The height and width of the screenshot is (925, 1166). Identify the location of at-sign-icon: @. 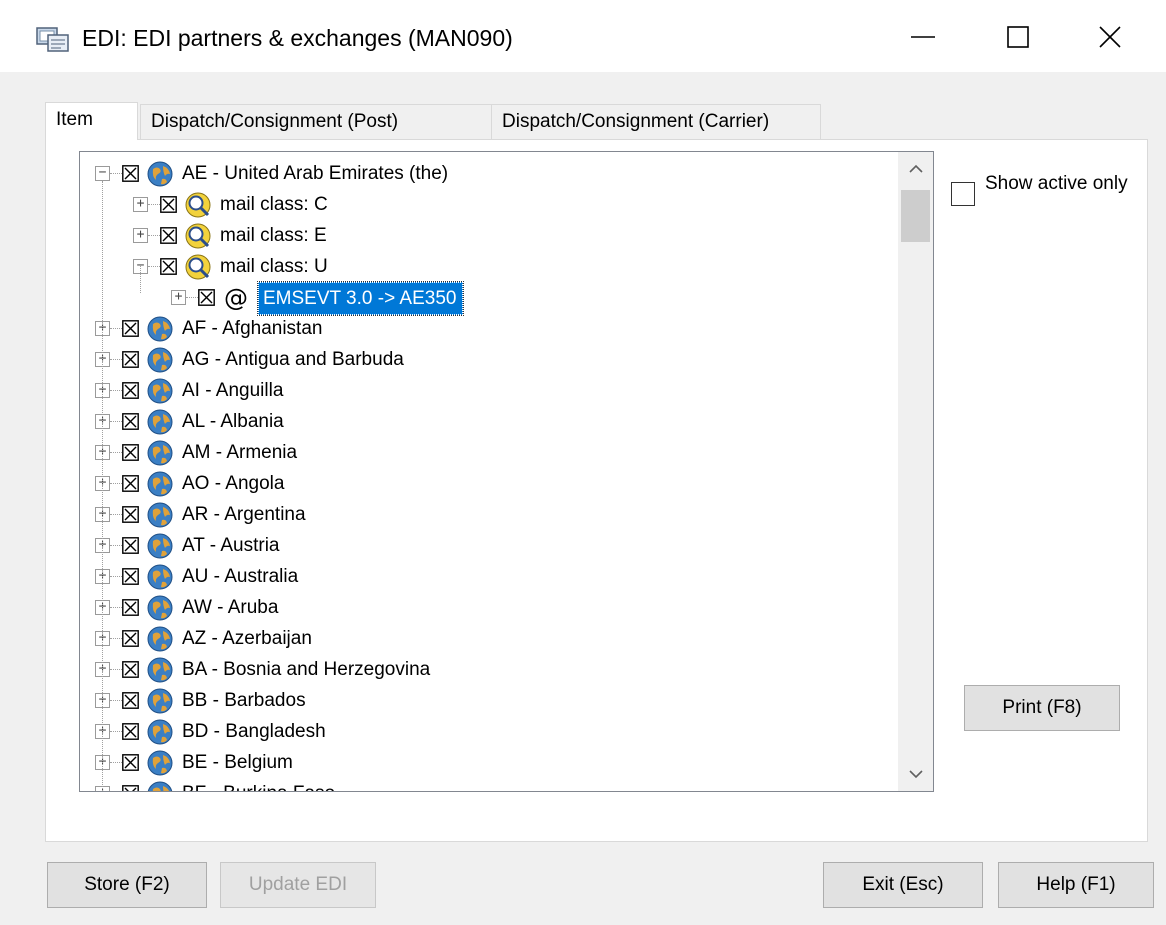
(236, 298).